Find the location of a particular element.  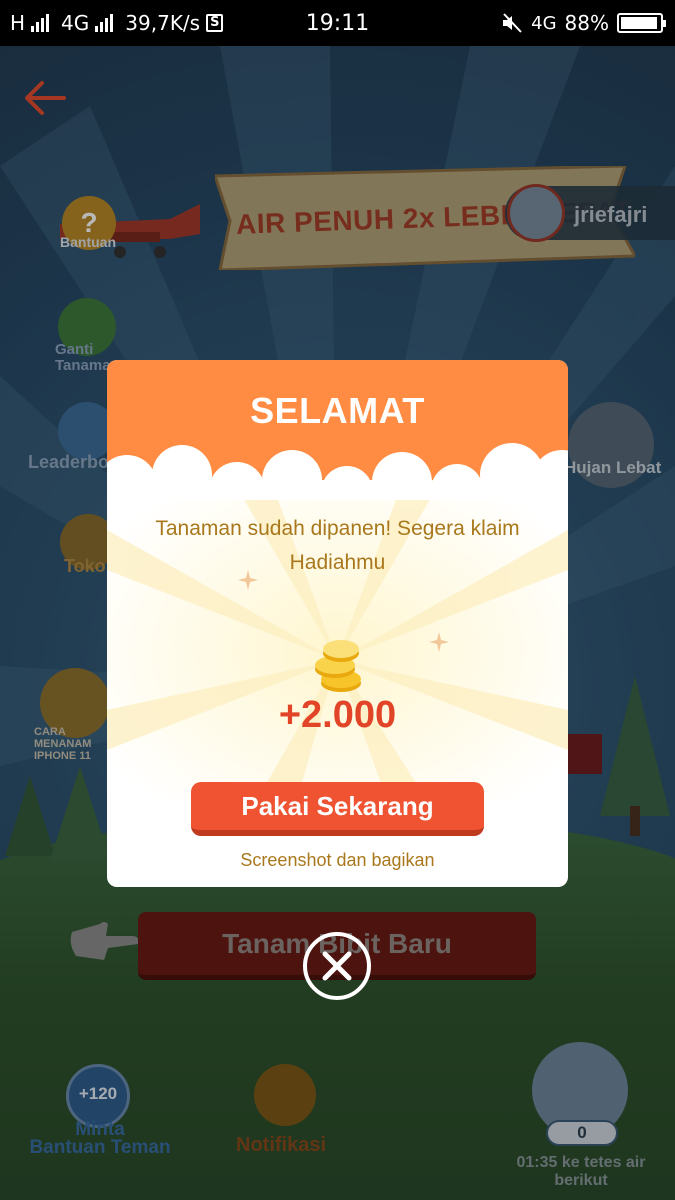

cloud-divider is located at coordinates (337, 471).